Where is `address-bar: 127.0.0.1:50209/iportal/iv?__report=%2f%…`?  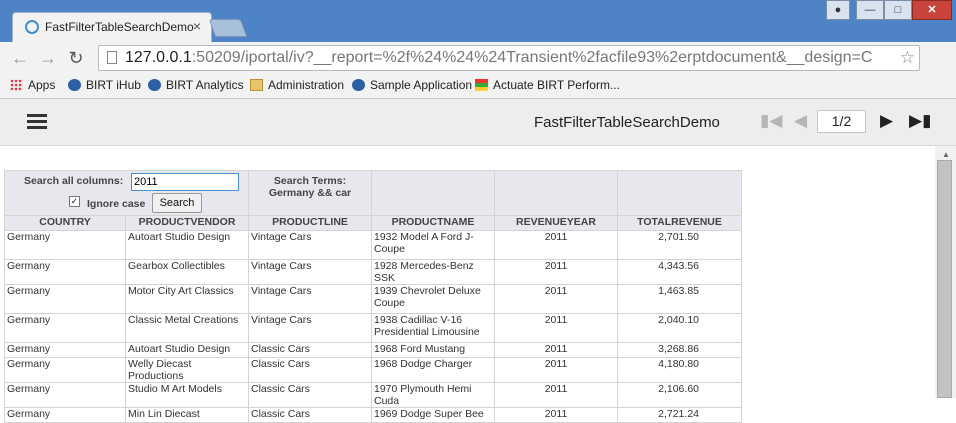 address-bar: 127.0.0.1:50209/iportal/iv?__report=%2f%… is located at coordinates (509, 58).